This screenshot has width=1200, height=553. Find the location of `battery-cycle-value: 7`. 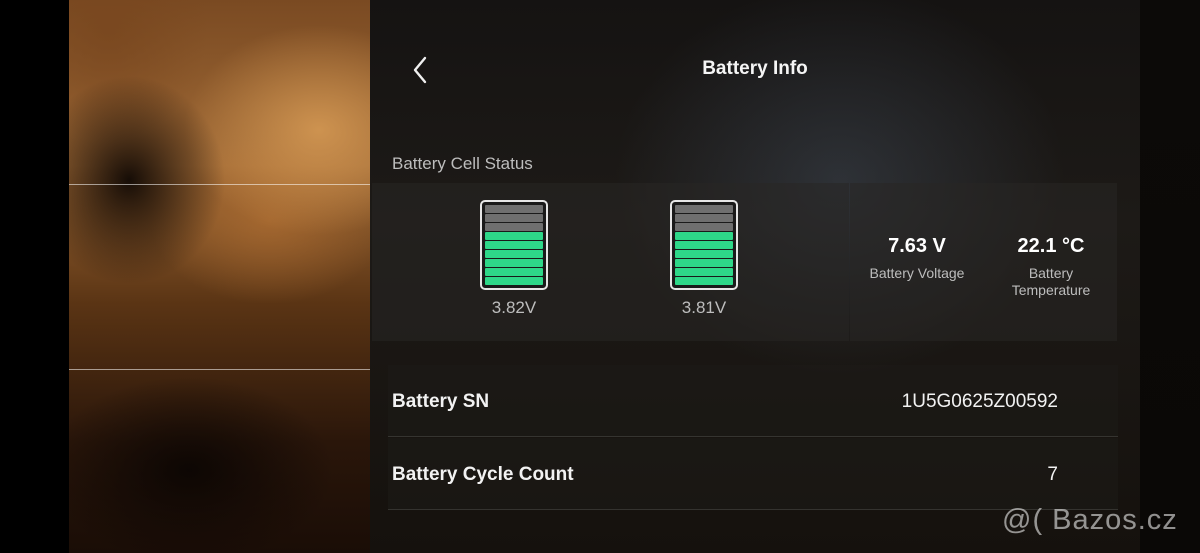

battery-cycle-value: 7 is located at coordinates (1052, 474).